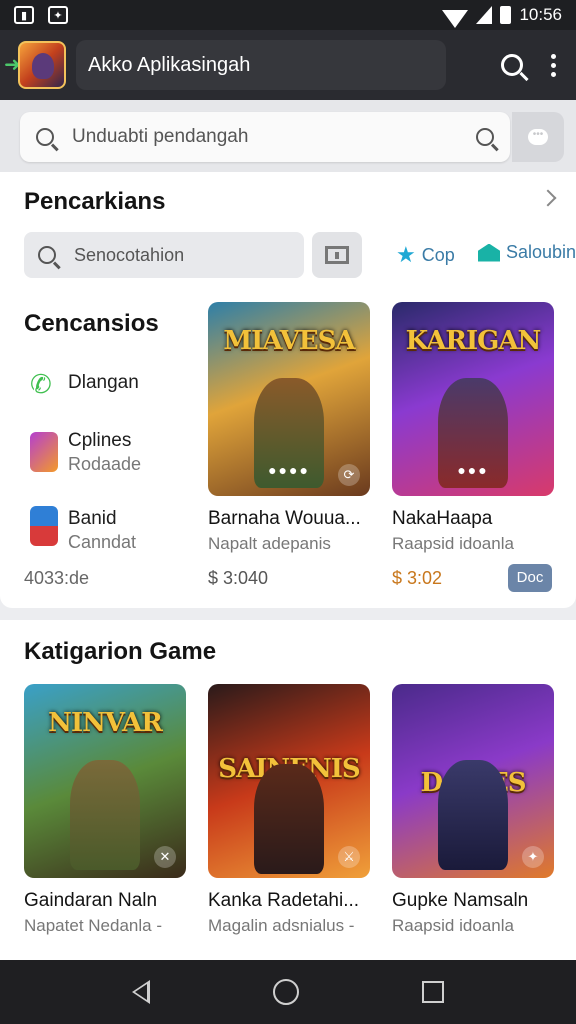 The image size is (576, 1024). Describe the element at coordinates (102, 542) in the screenshot. I see `category-sub: Canndat` at that location.